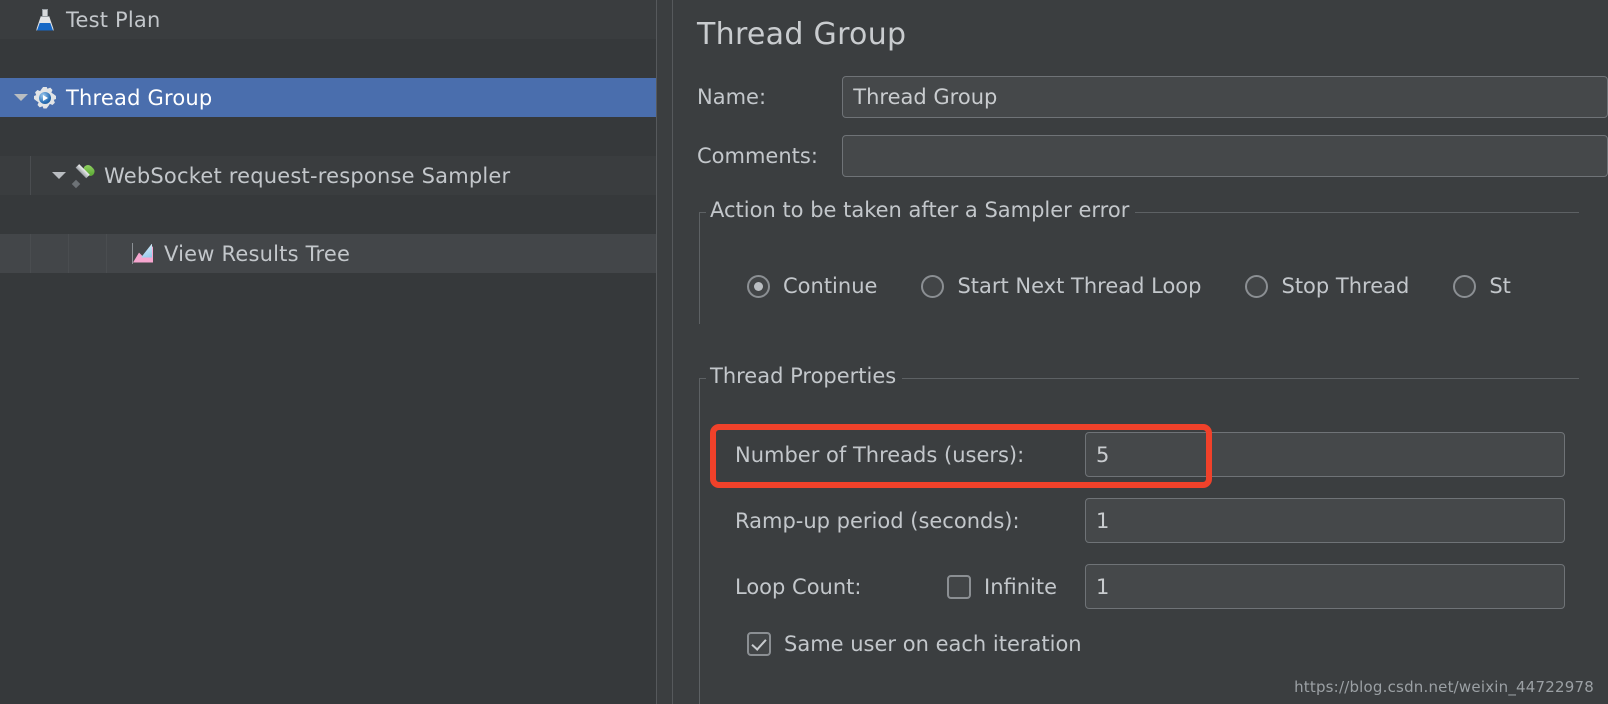 This screenshot has width=1608, height=704. I want to click on radio-start-next-thread-loop: Start Next Thread Loop, so click(1061, 286).